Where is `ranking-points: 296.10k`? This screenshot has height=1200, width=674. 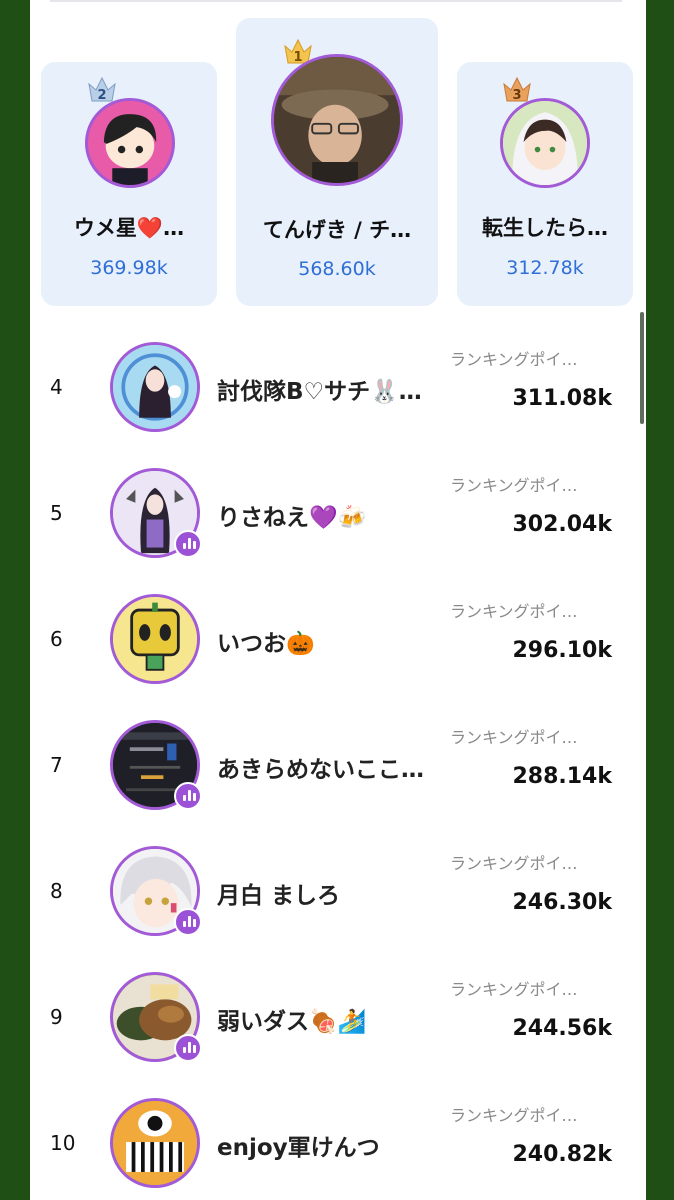
ranking-points: 296.10k is located at coordinates (562, 650).